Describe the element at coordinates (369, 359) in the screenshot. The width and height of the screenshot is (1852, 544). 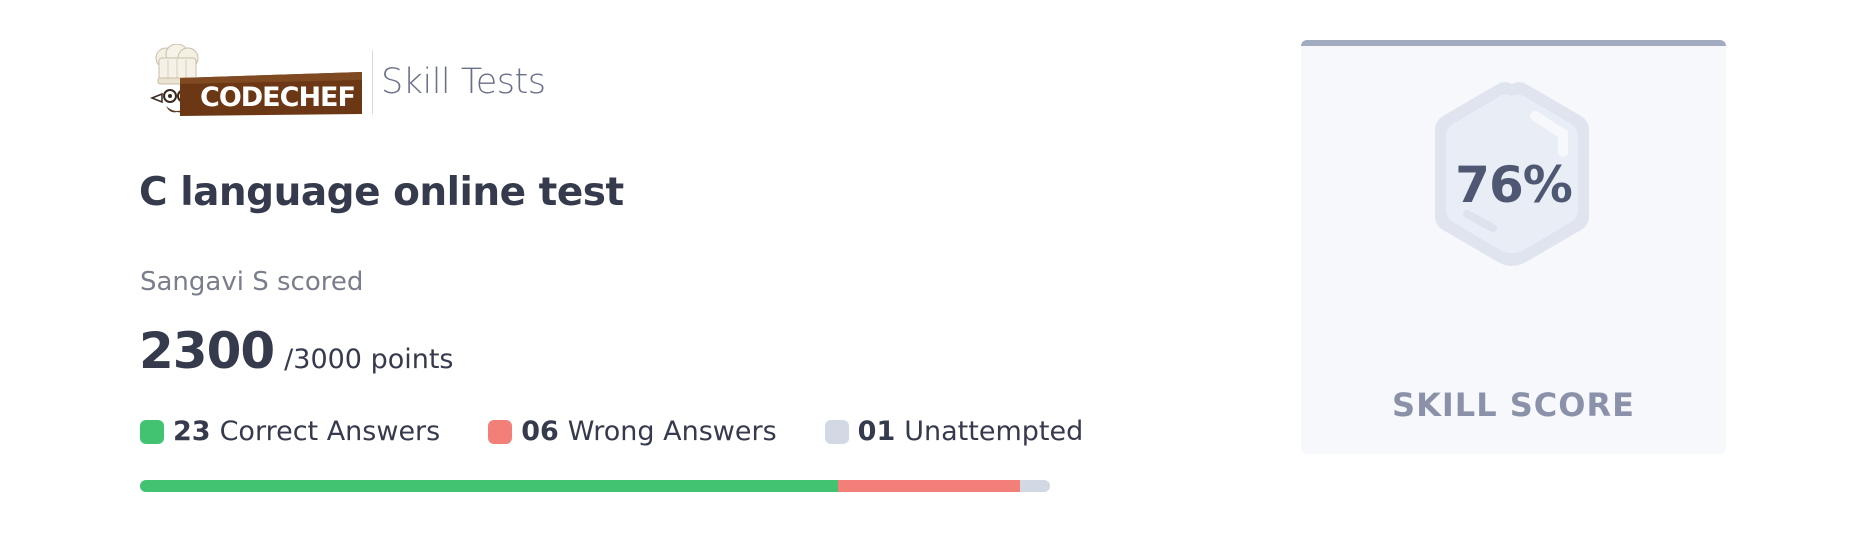
I see `score-total: /3000 points` at that location.